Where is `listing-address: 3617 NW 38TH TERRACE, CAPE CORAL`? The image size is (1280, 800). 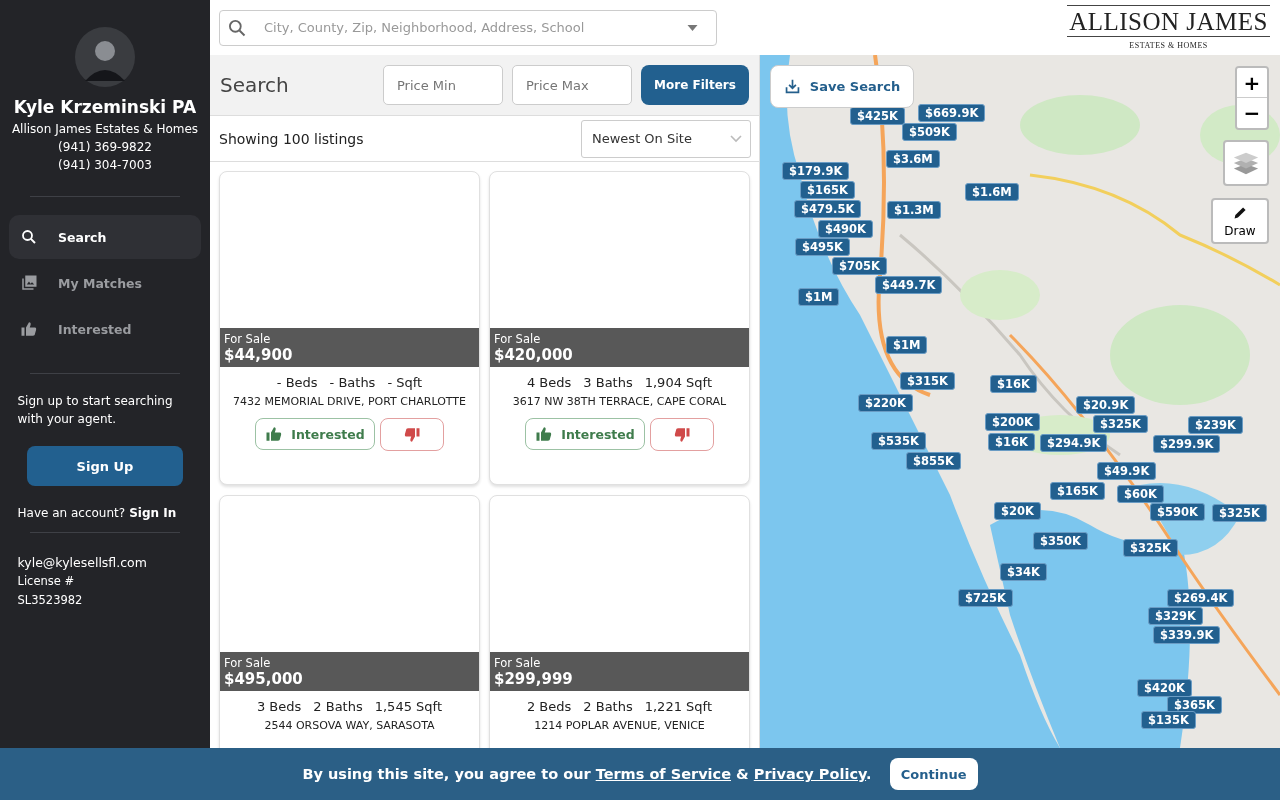
listing-address: 3617 NW 38TH TERRACE, CAPE CORAL is located at coordinates (619, 401).